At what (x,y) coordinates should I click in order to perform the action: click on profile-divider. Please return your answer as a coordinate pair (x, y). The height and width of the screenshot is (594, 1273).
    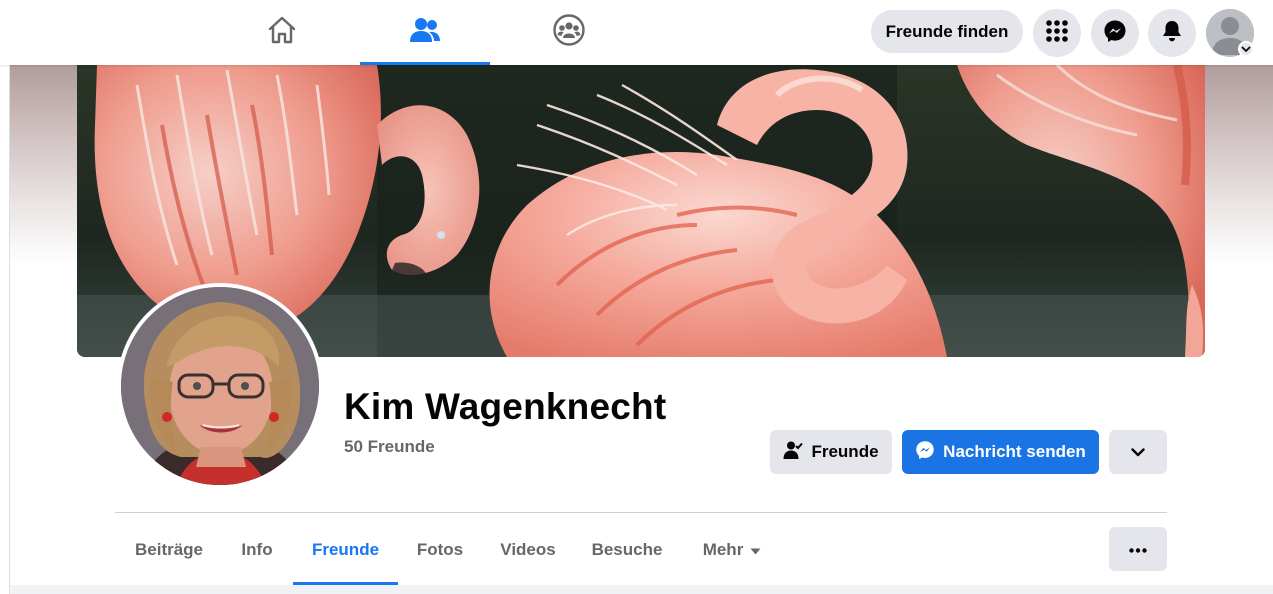
    Looking at the image, I should click on (641, 512).